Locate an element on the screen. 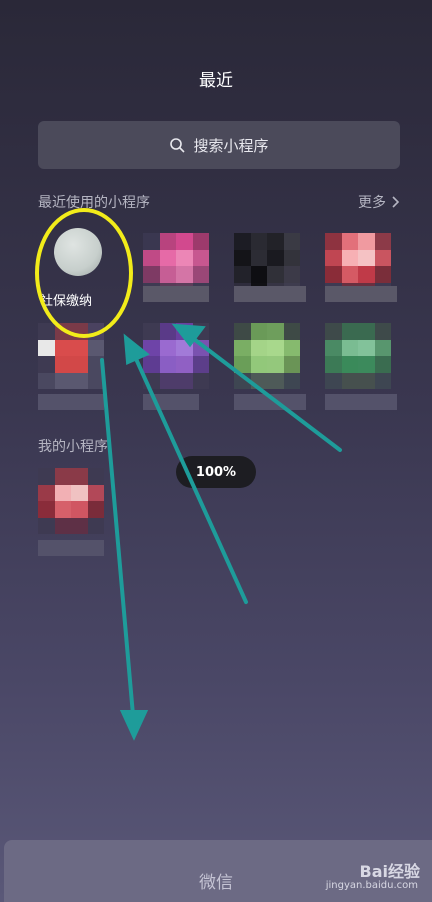 The image size is (432, 902). search-bar: 搜索小程序 is located at coordinates (219, 145).